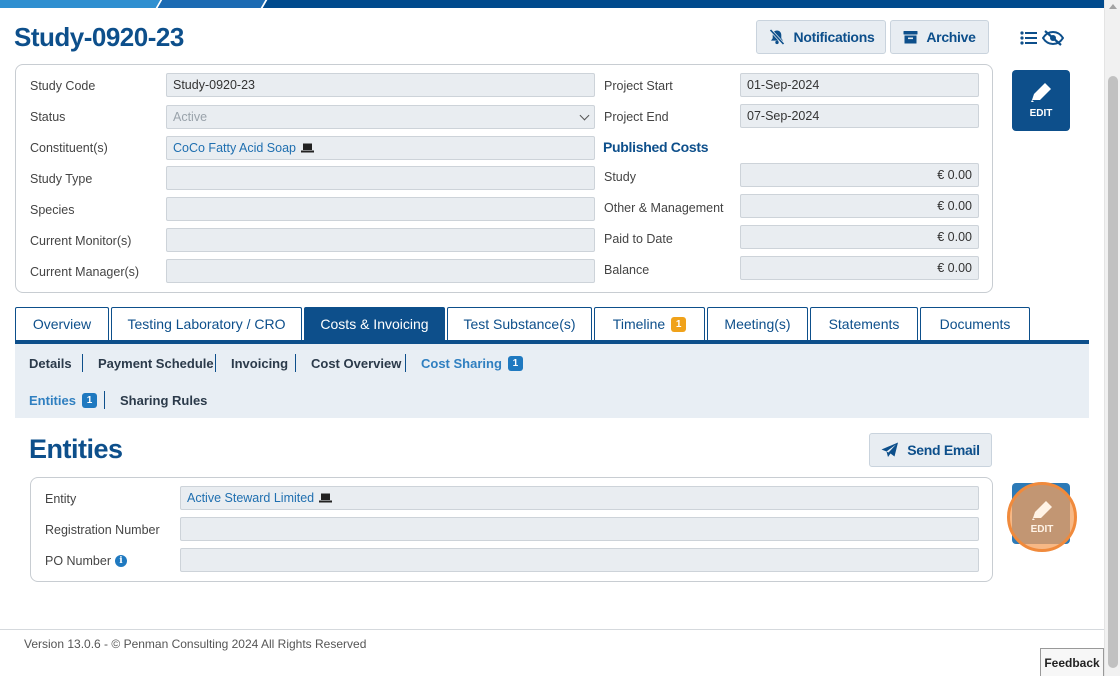 The width and height of the screenshot is (1120, 676). What do you see at coordinates (515, 363) in the screenshot?
I see `cost-sharing-count-badge: 1` at bounding box center [515, 363].